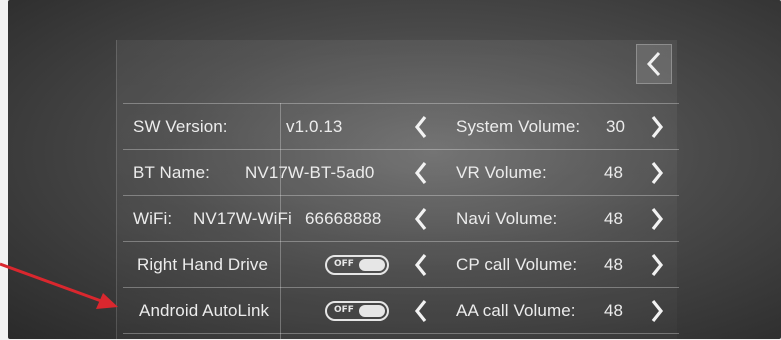 Image resolution: width=781 pixels, height=340 pixels. I want to click on cp-call-volume-increase-button, so click(657, 265).